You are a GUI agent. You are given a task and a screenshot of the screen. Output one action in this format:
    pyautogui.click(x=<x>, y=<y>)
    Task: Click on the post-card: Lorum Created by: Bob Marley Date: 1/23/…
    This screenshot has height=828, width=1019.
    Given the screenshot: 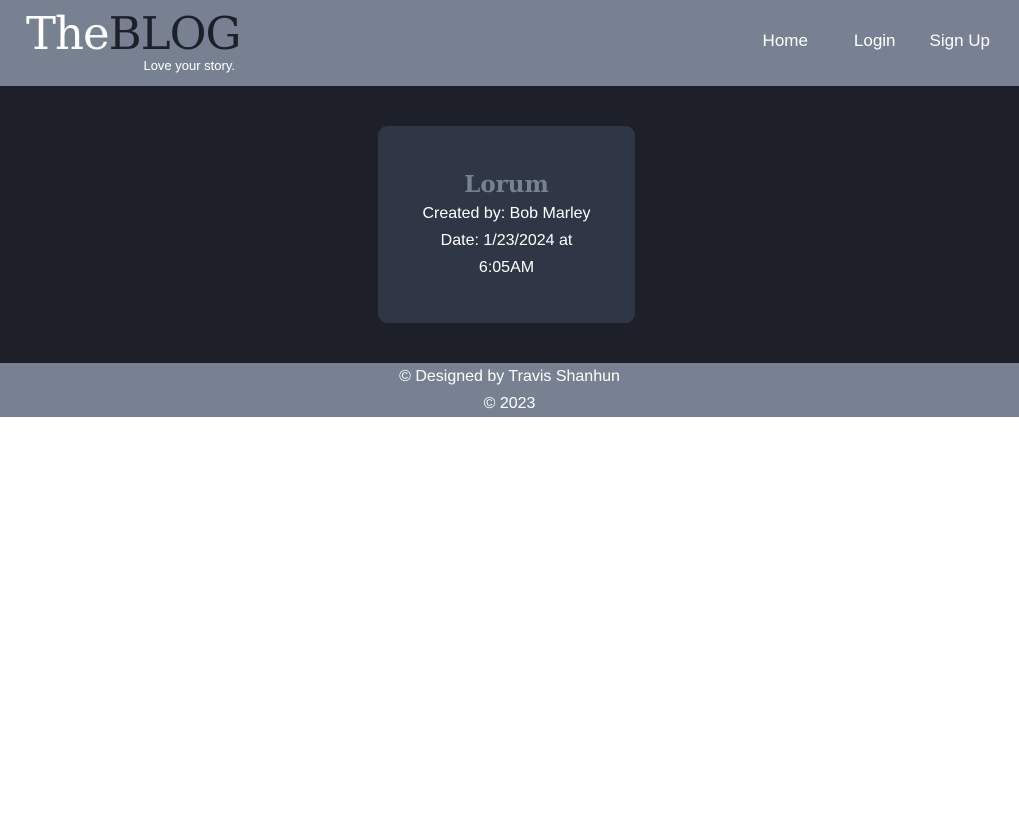 What is the action you would take?
    pyautogui.click(x=506, y=224)
    